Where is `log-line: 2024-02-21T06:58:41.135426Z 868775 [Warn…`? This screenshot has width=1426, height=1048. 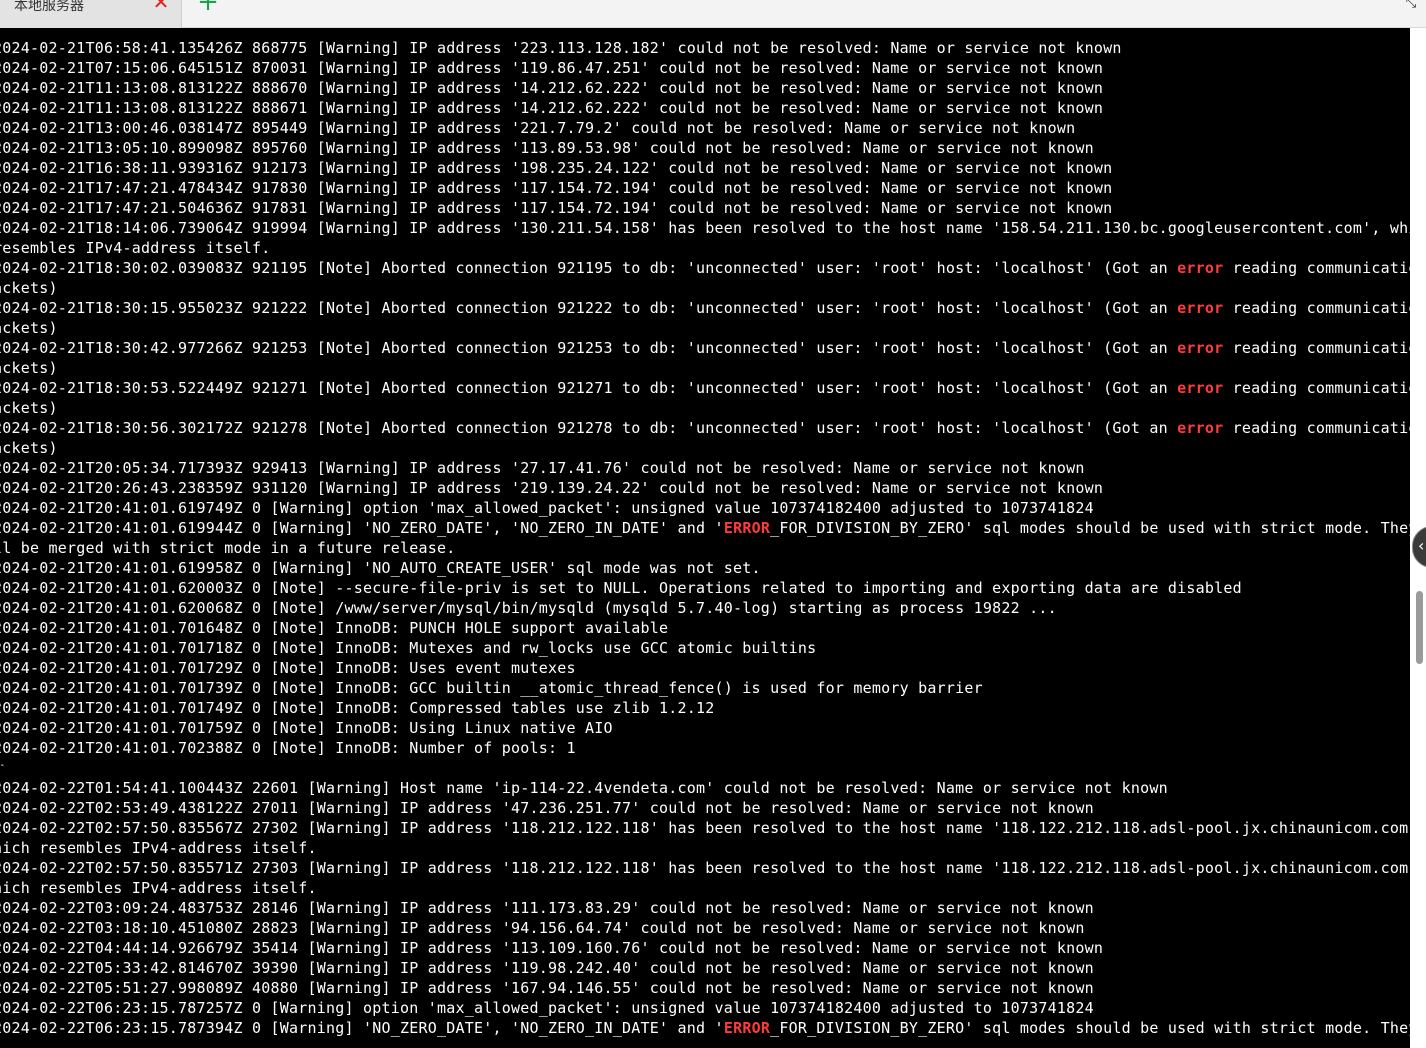
log-line: 2024-02-21T06:58:41.135426Z 868775 [Warn… is located at coordinates (705, 48).